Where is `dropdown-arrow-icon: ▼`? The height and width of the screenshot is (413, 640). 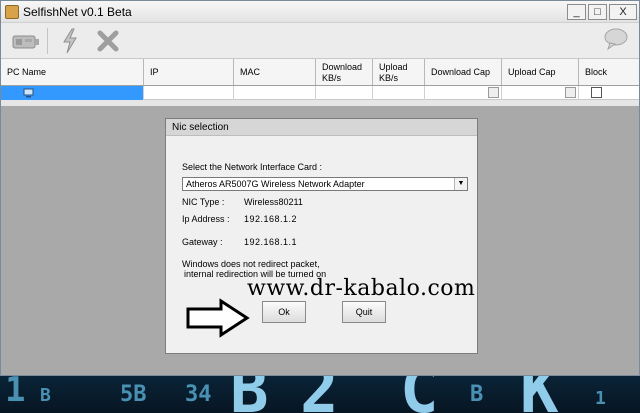
dropdown-arrow-icon: ▼ is located at coordinates (460, 184).